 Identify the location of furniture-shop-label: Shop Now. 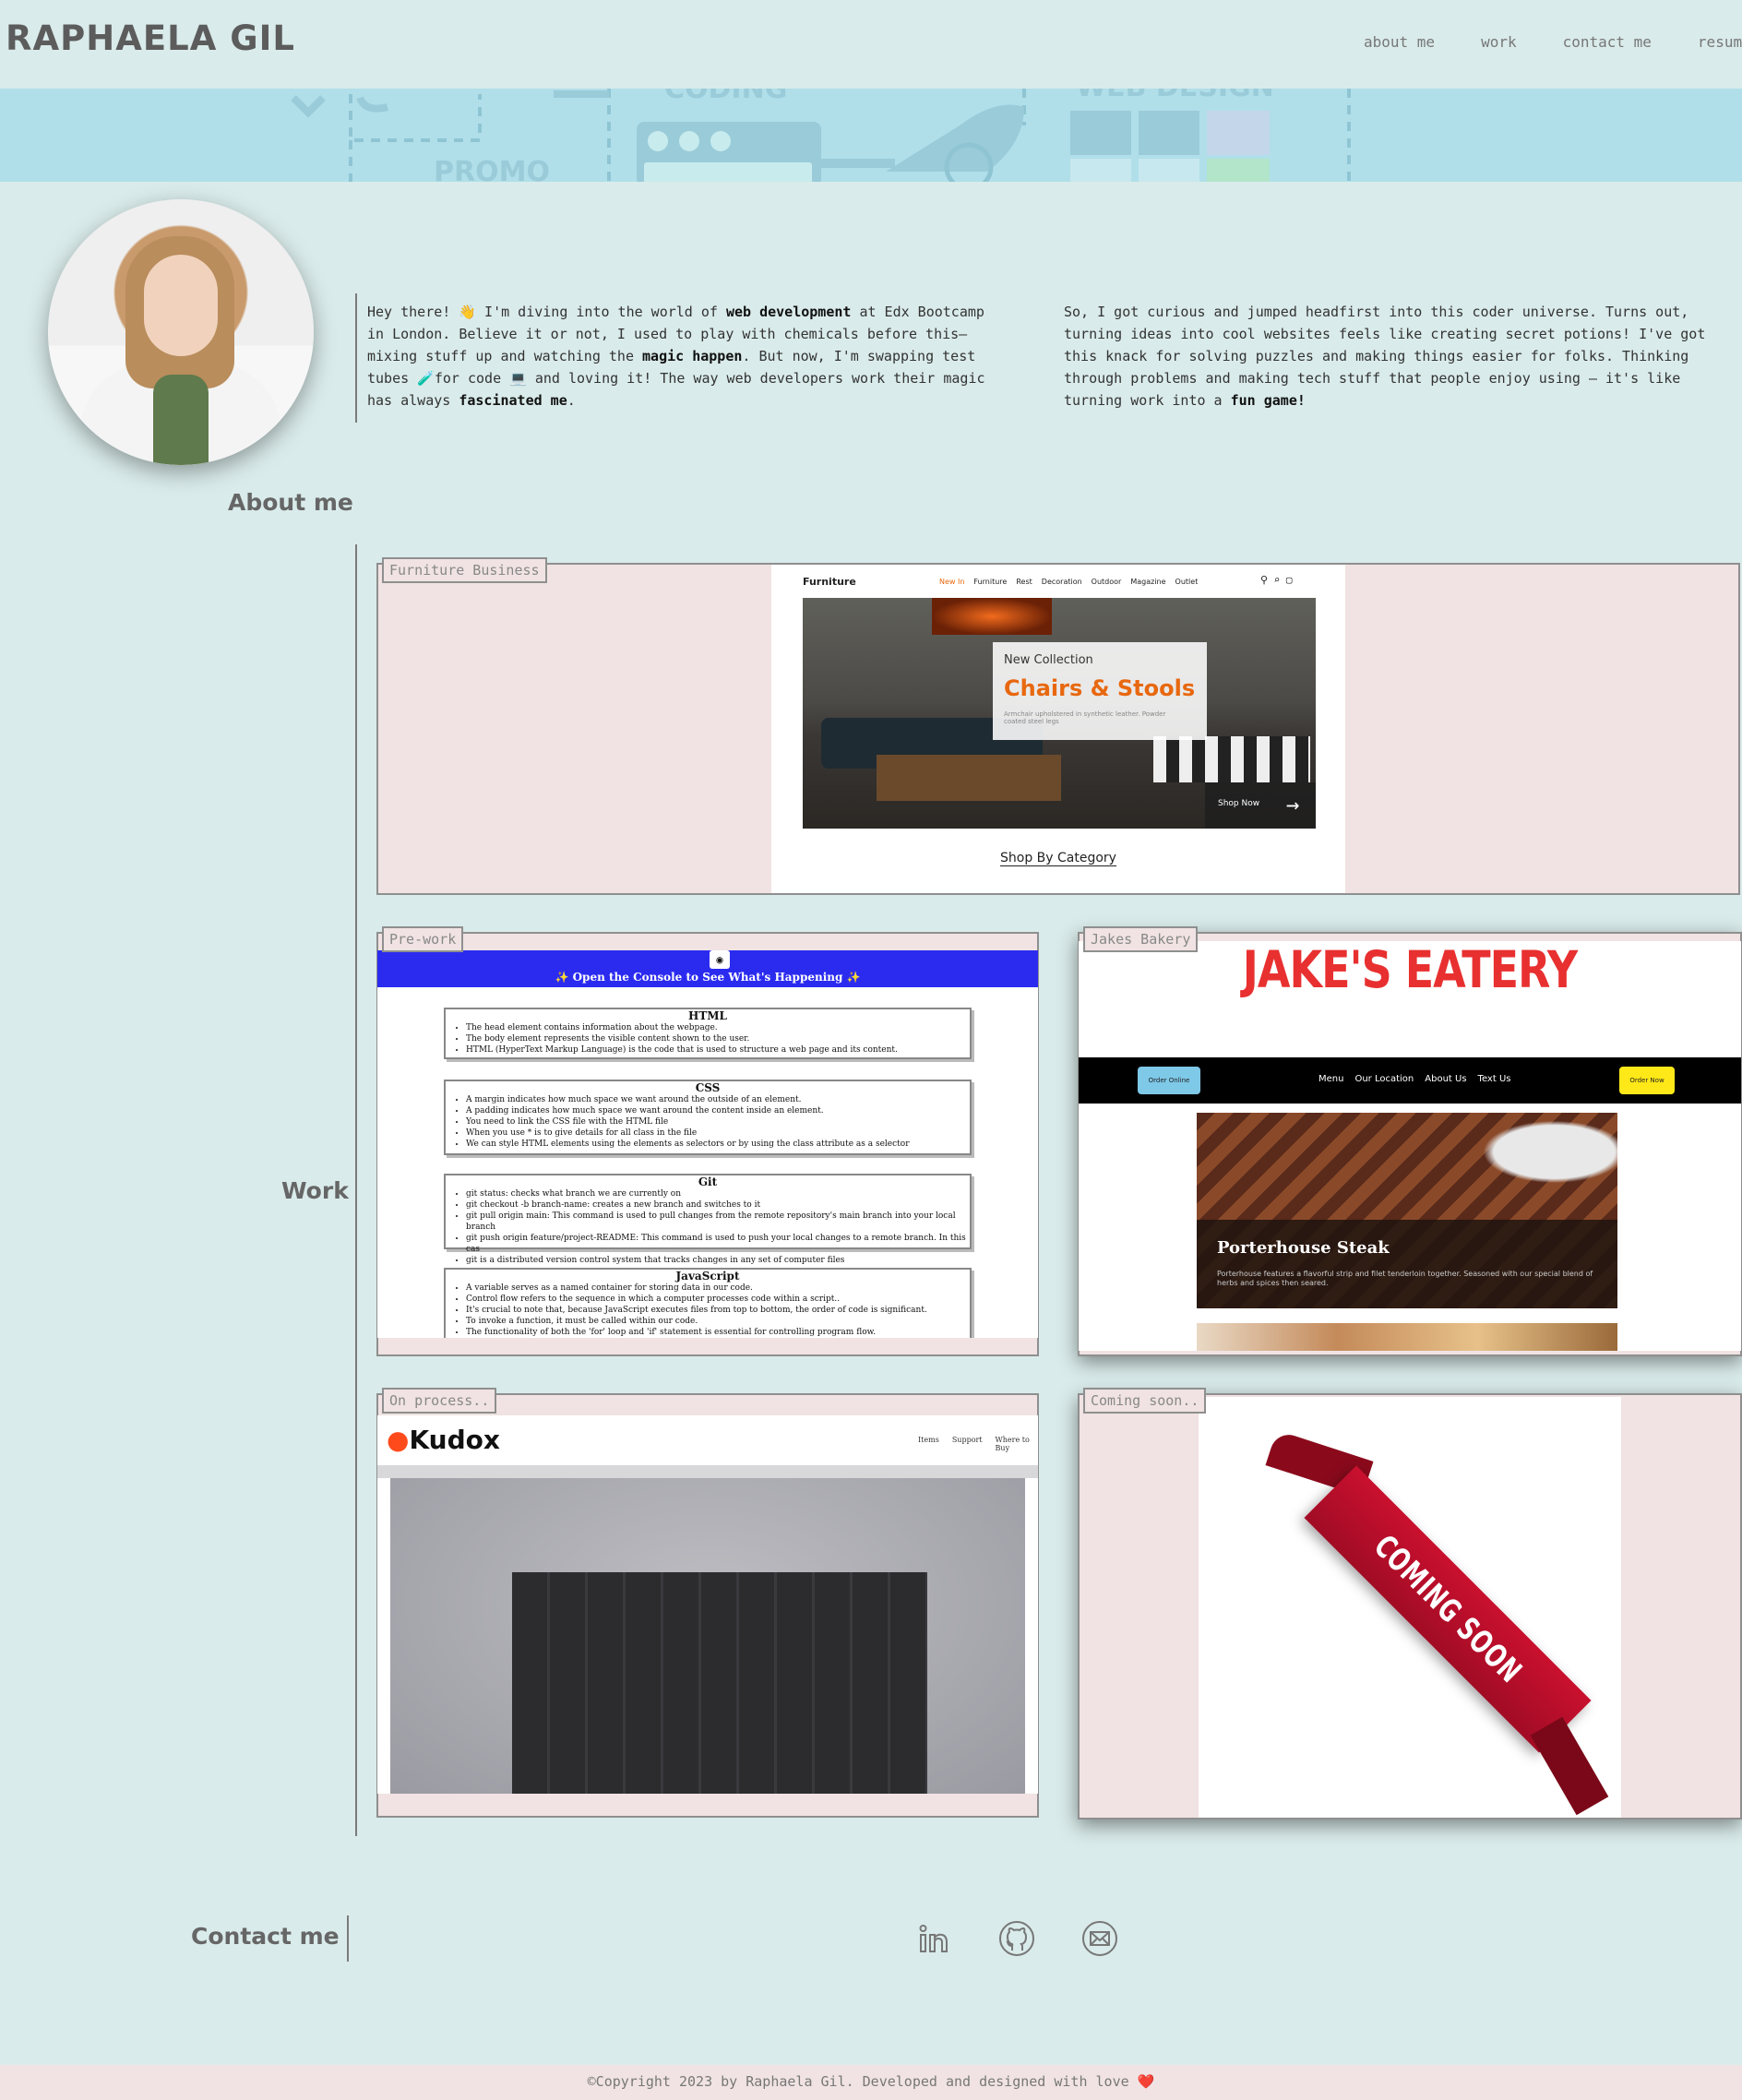
(1239, 803).